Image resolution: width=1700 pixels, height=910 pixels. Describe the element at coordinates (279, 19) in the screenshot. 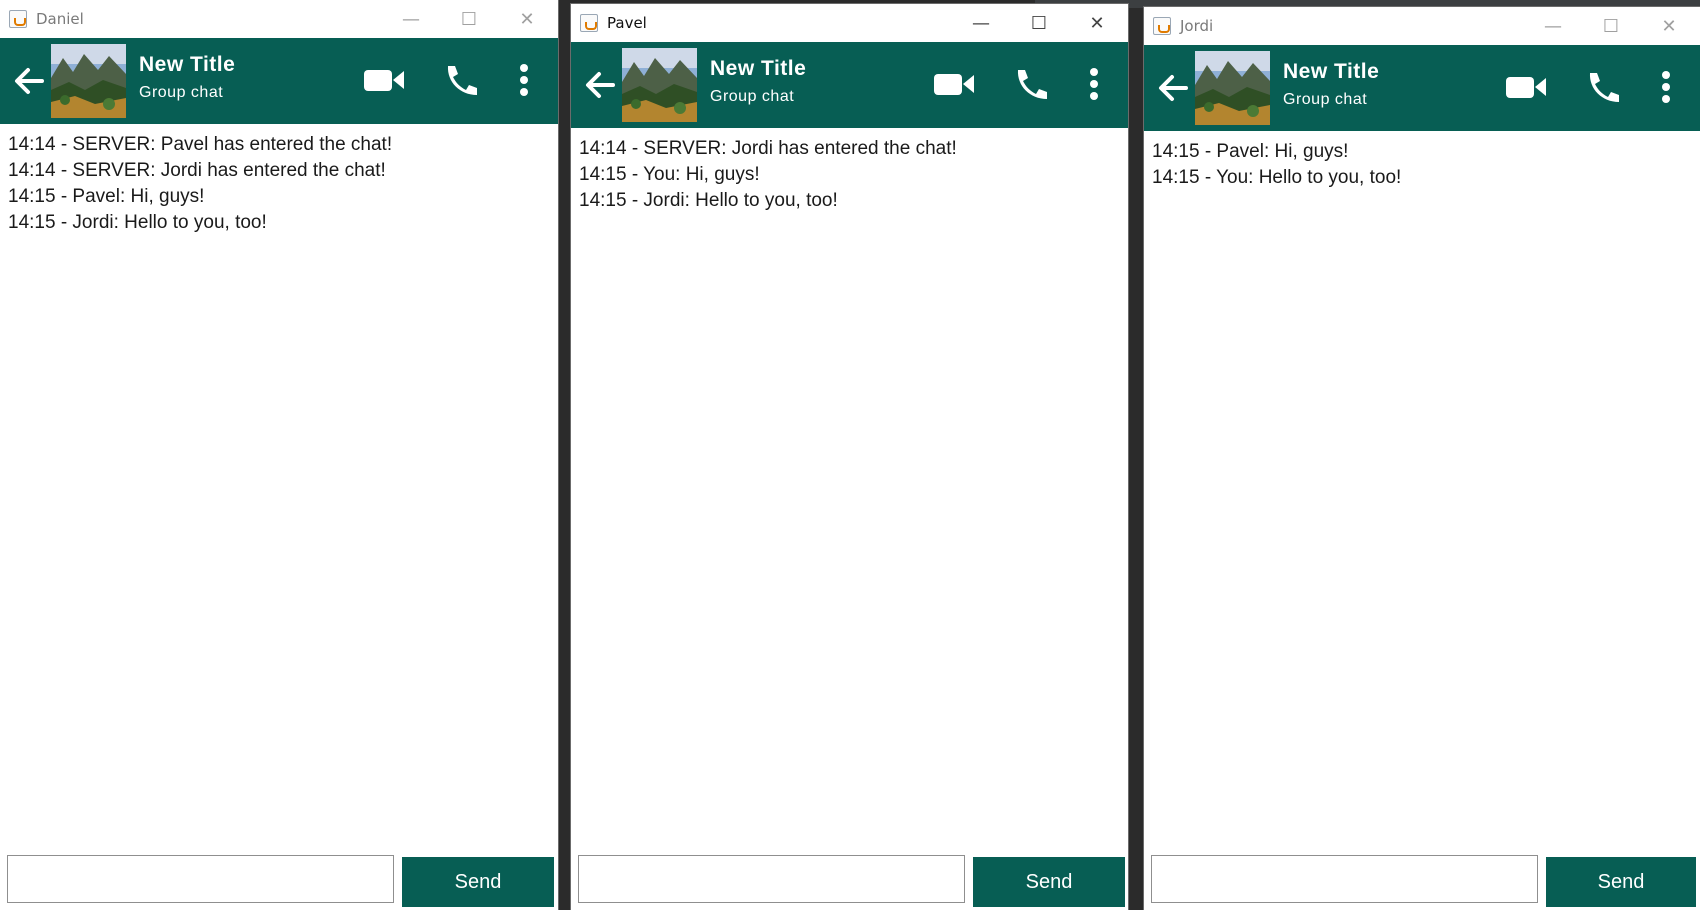

I see `window-titlebar: Daniel — ☐ ✕` at that location.